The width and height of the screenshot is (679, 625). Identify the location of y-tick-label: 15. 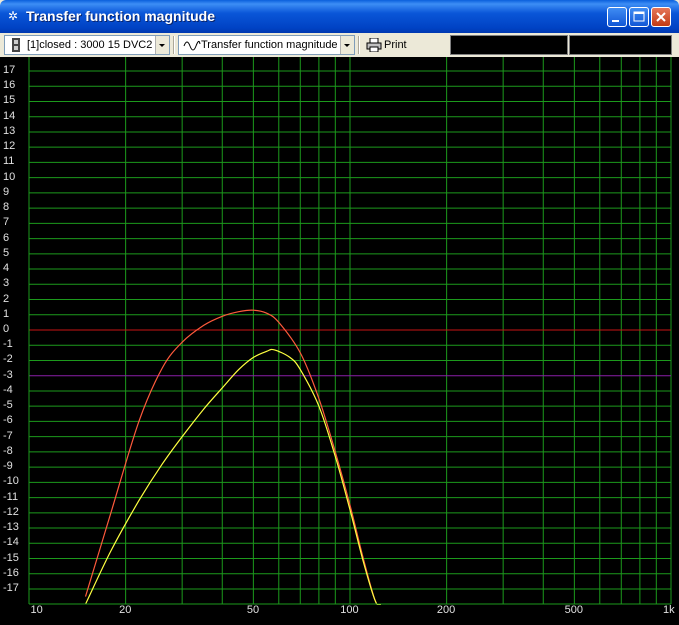
(9, 100).